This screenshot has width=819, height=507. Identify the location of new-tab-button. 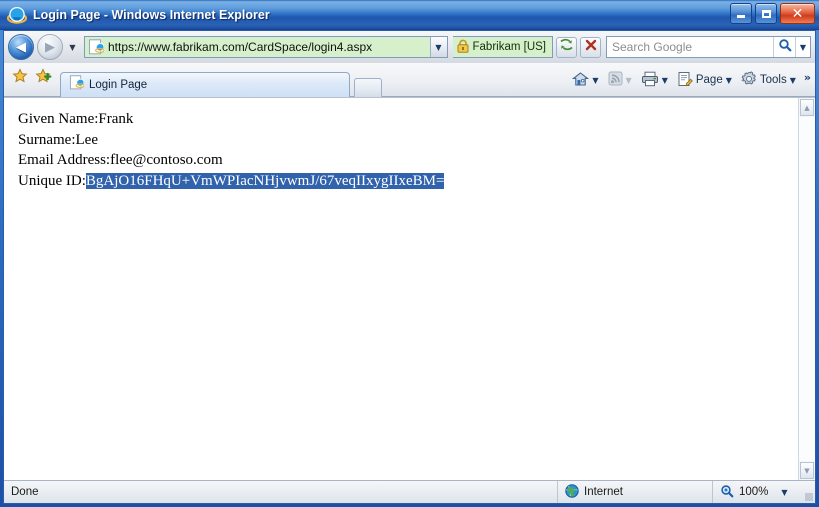
(368, 87).